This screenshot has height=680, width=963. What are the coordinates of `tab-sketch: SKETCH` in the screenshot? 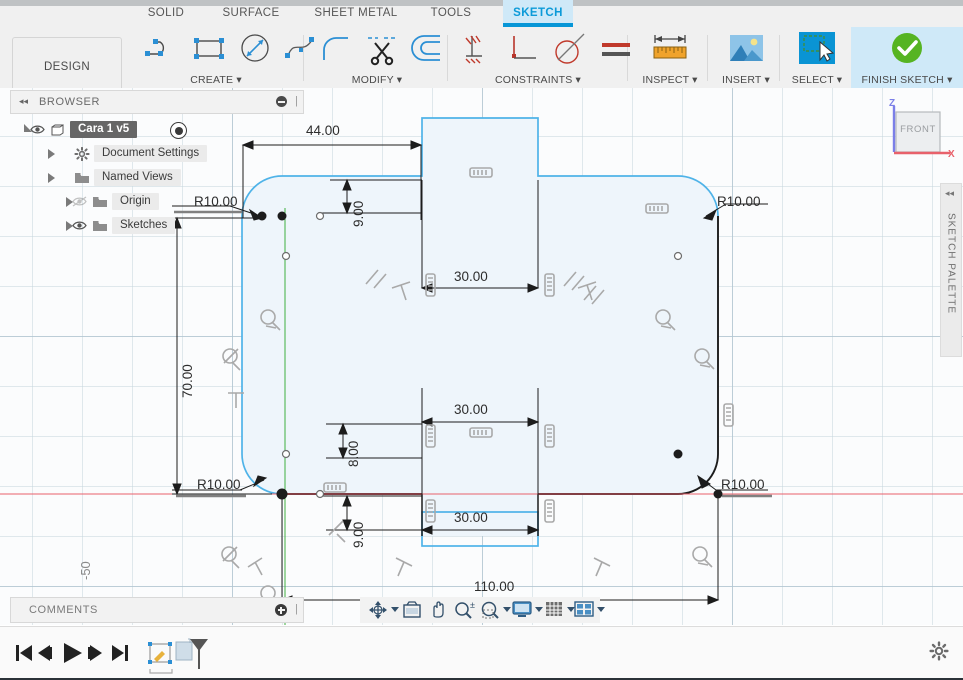 It's located at (538, 13).